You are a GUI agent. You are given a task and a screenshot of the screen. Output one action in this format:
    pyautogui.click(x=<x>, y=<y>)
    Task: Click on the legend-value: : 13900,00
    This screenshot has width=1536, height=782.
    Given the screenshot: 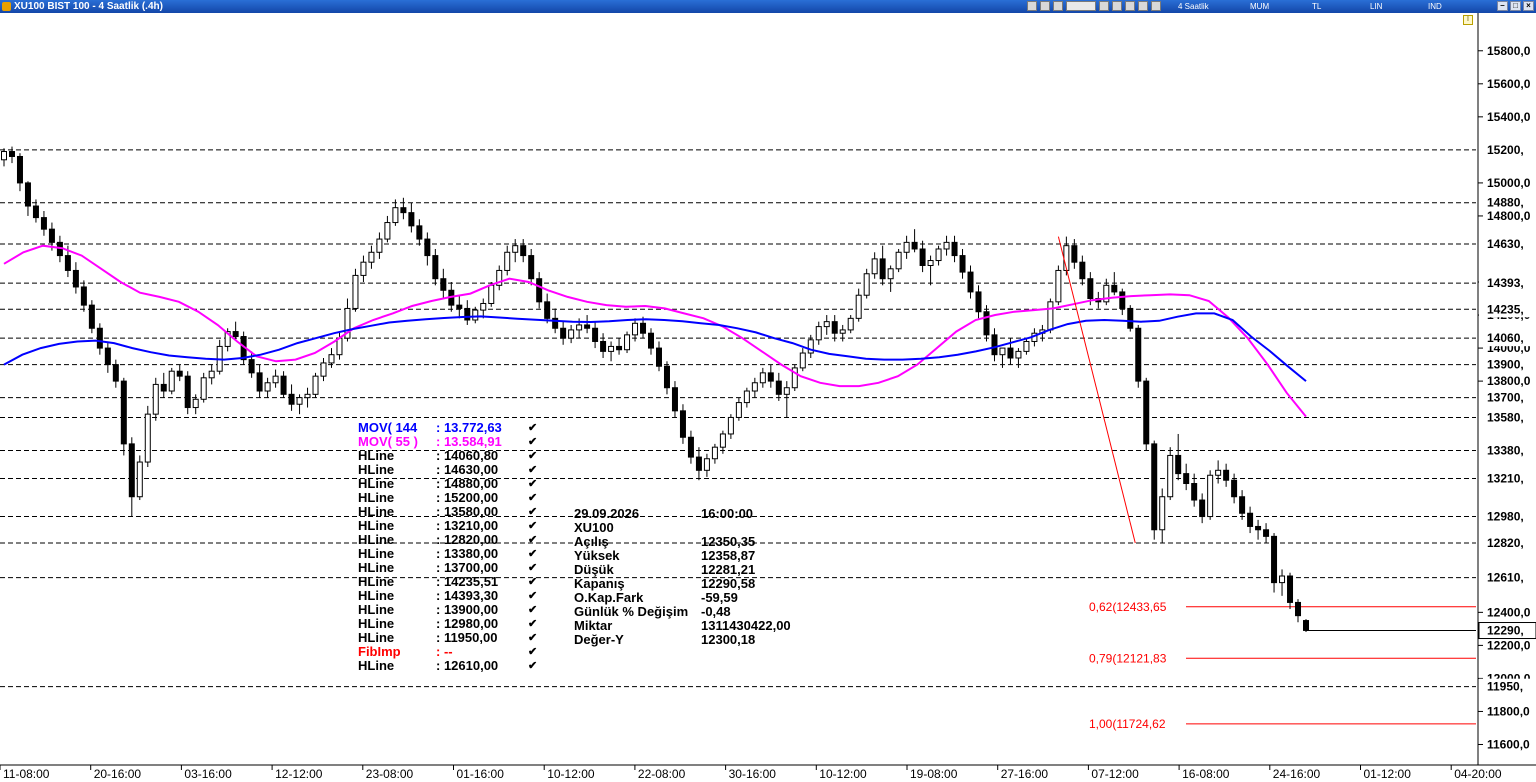 What is the action you would take?
    pyautogui.click(x=467, y=609)
    